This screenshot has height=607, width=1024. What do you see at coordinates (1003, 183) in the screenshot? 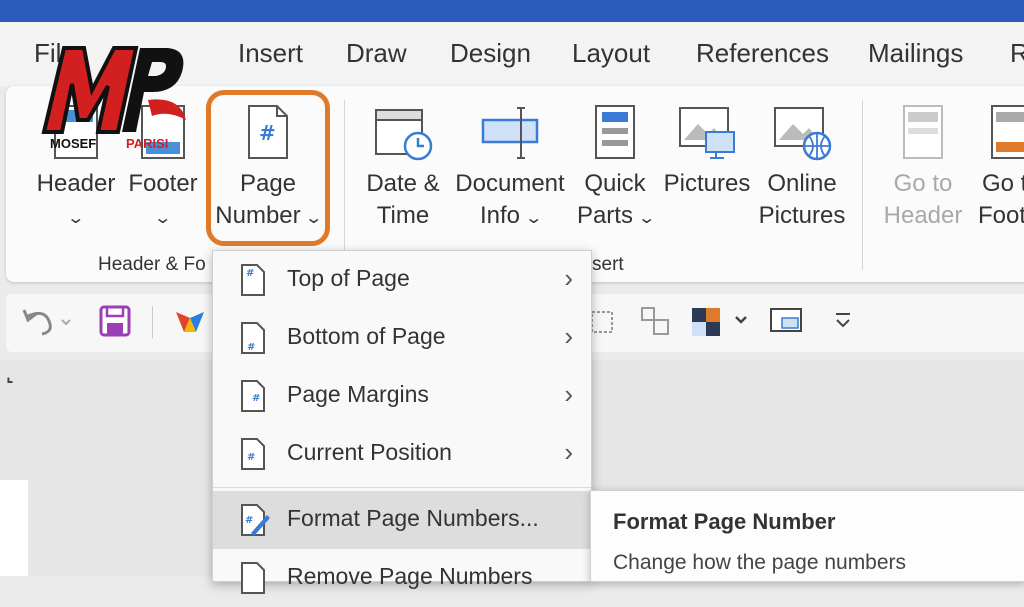
I see `go-to-footer-label-line1: Go t` at bounding box center [1003, 183].